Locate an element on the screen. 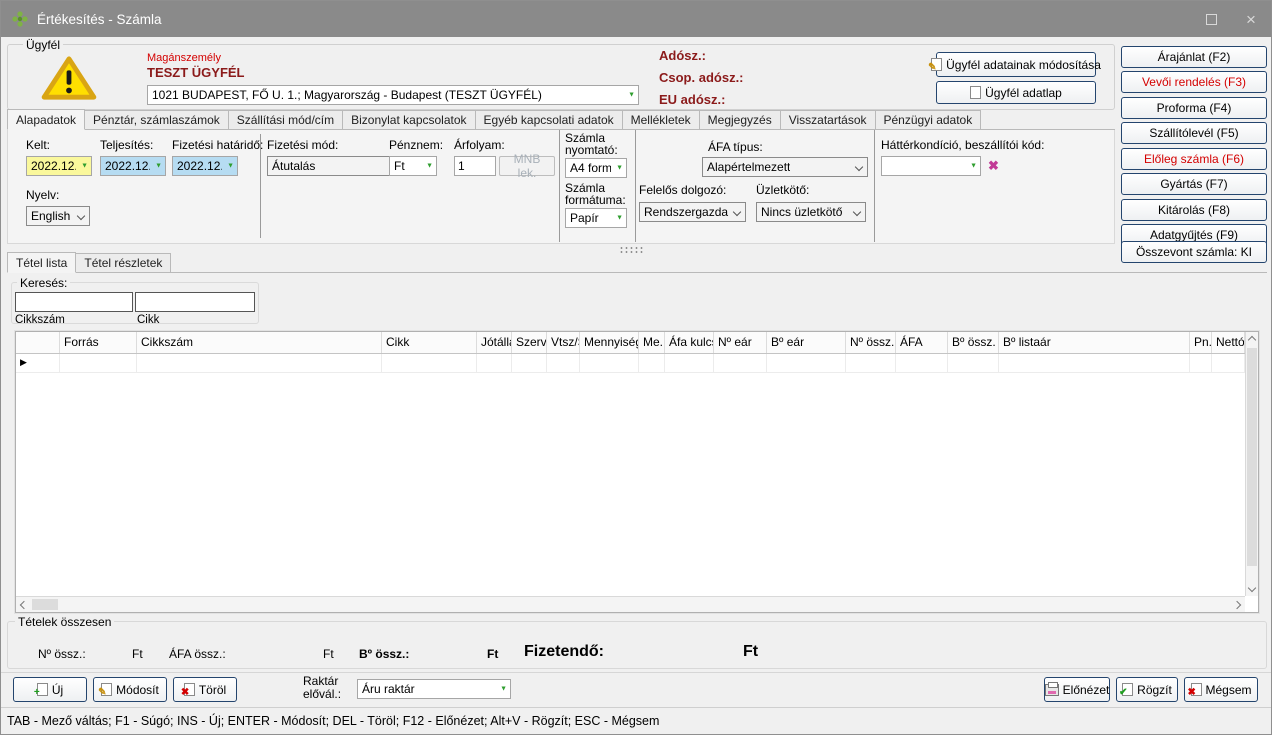  column-header-6: Vtsz/S is located at coordinates (563, 342).